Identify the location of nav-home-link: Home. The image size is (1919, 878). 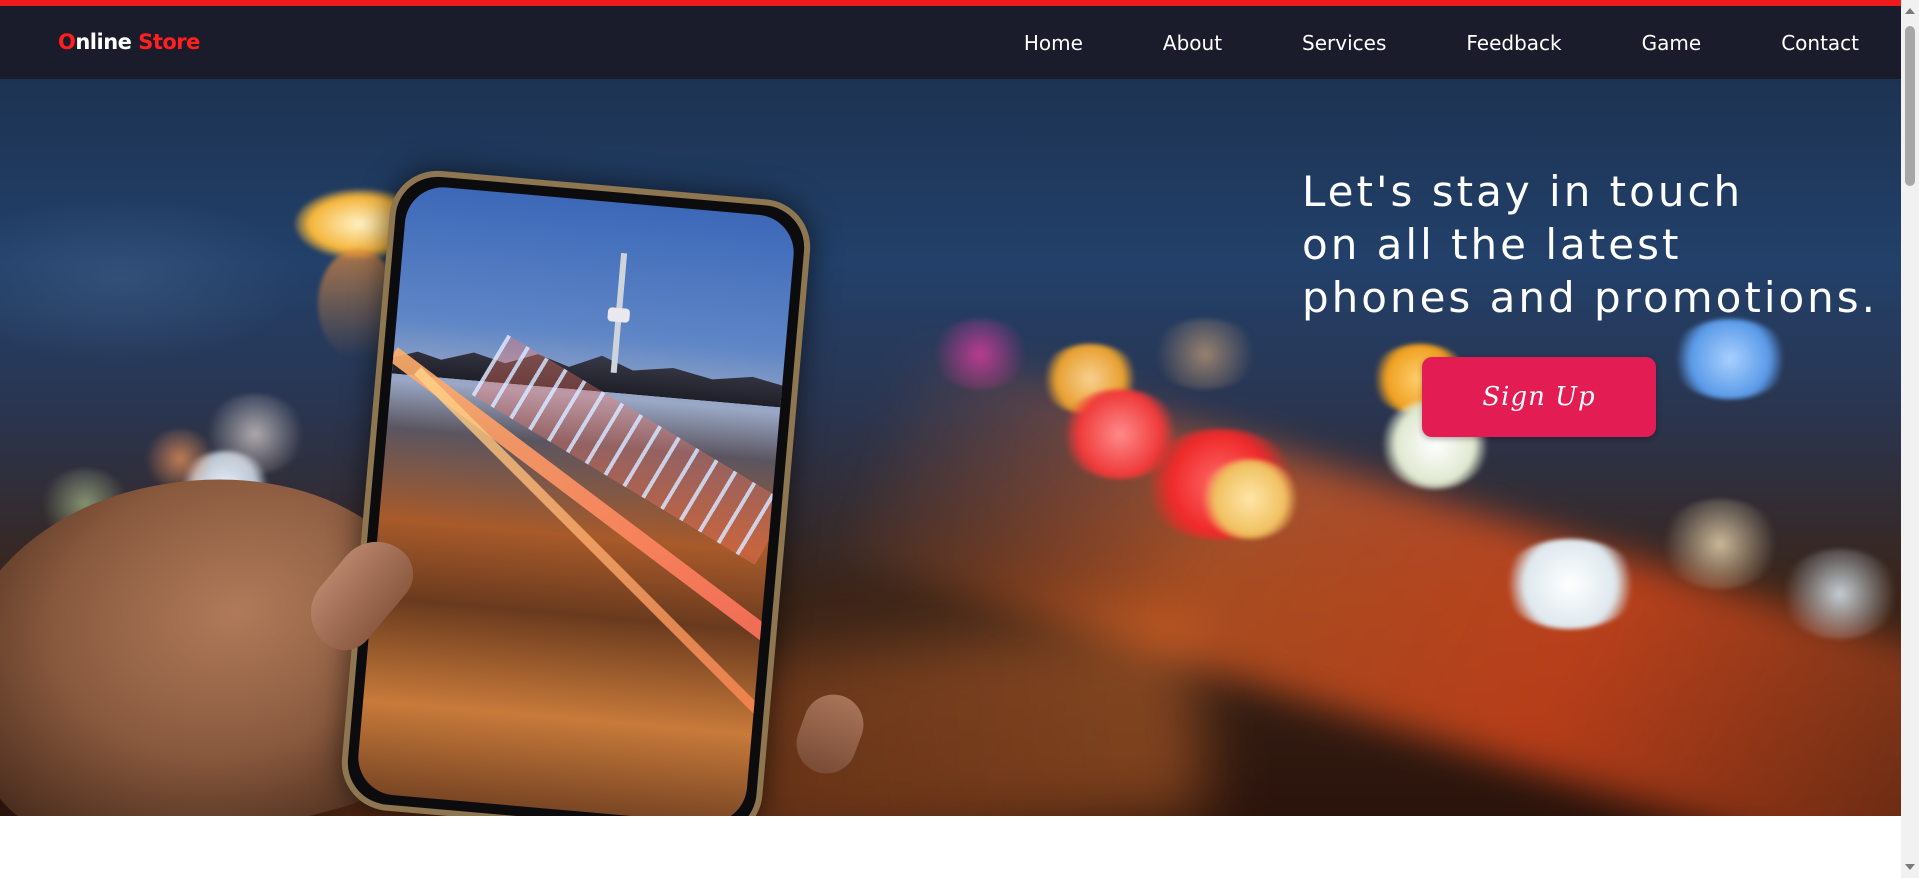
(1053, 43).